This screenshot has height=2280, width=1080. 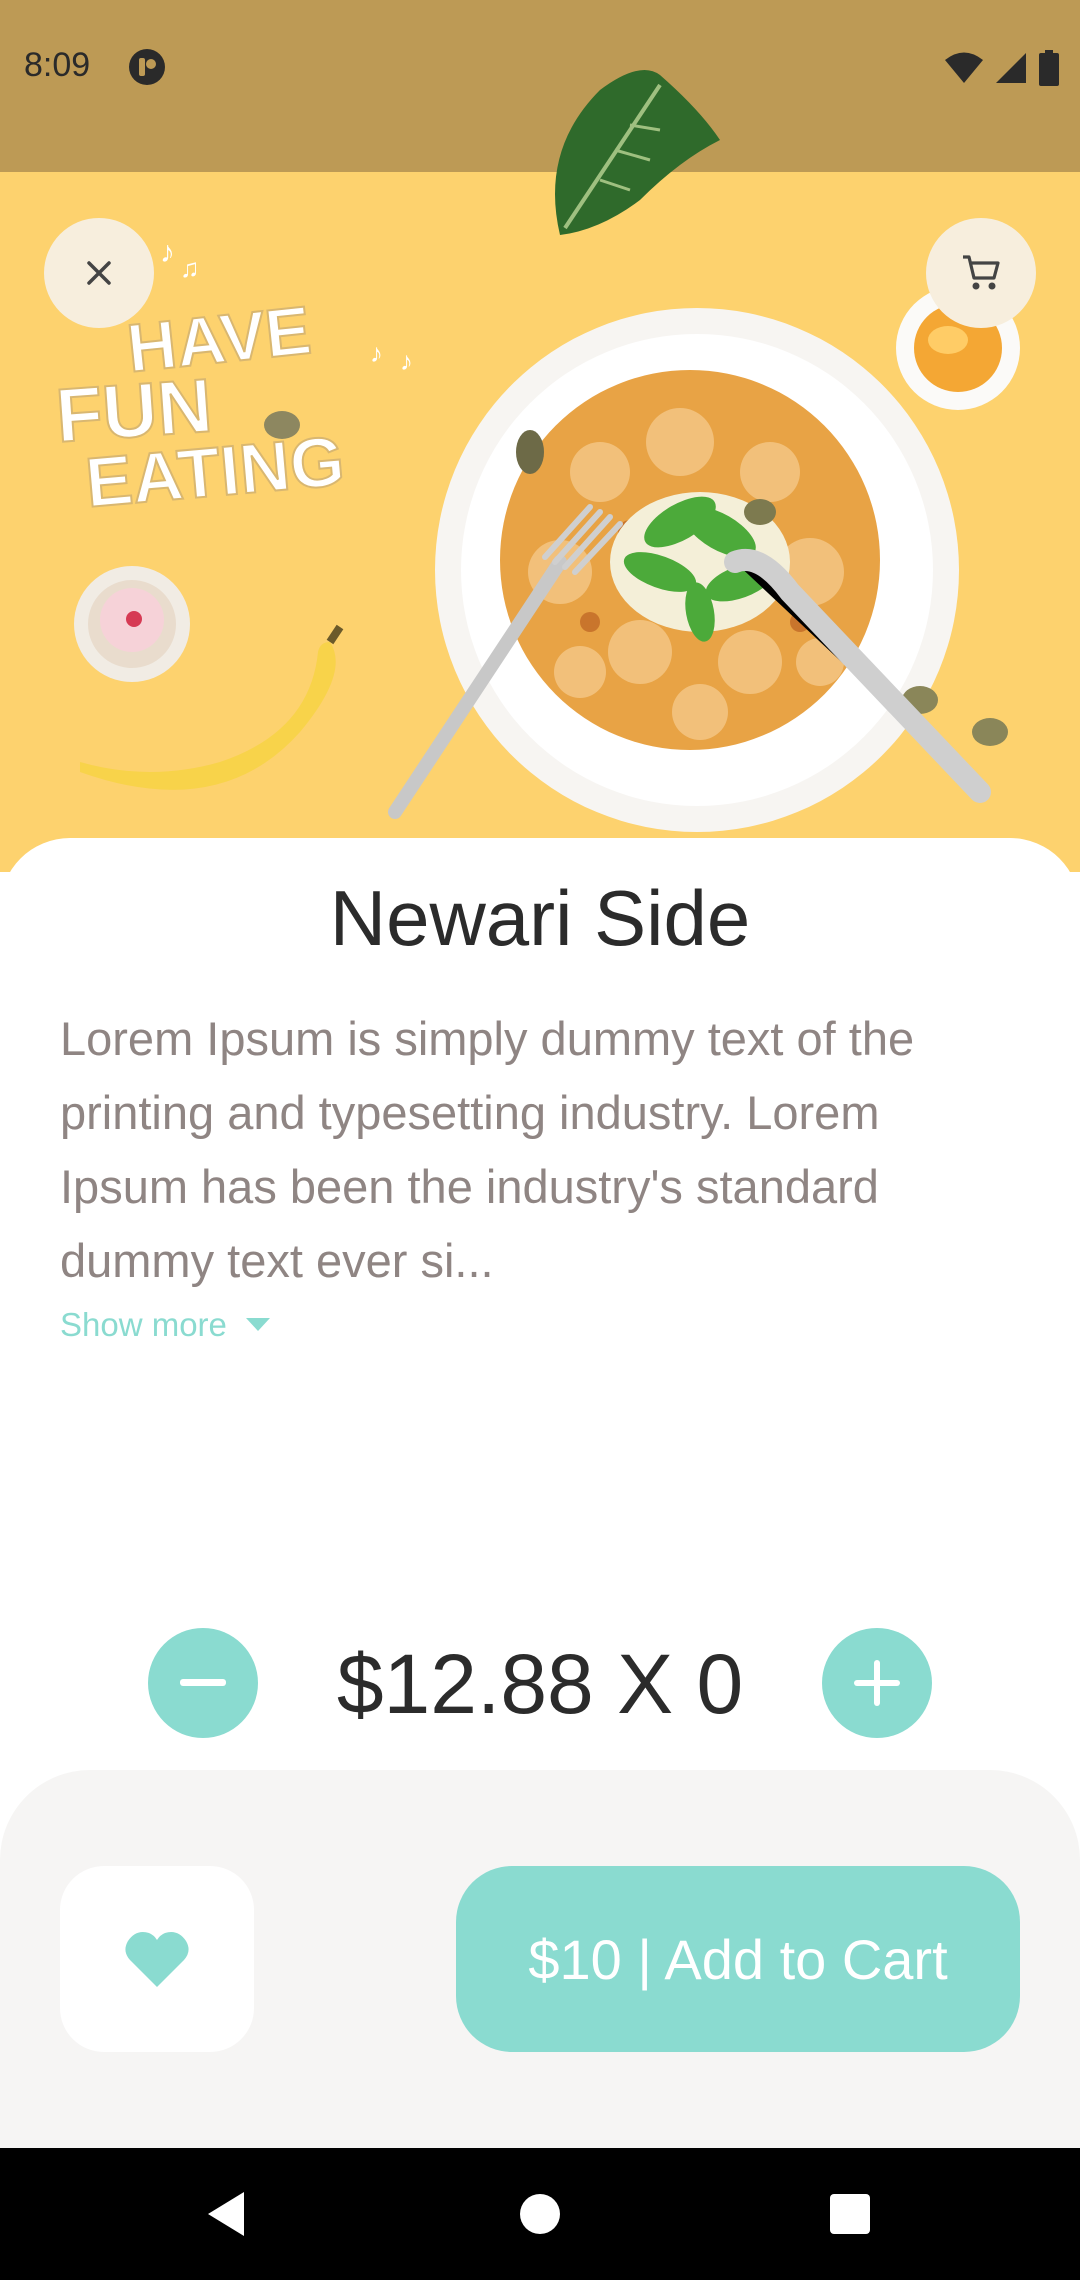 What do you see at coordinates (257, 1324) in the screenshot?
I see `caret-down-icon` at bounding box center [257, 1324].